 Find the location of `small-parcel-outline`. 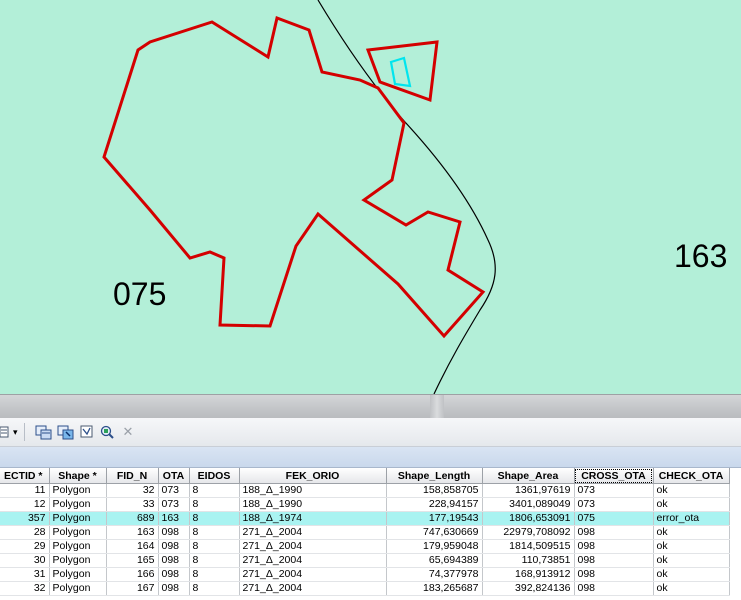

small-parcel-outline is located at coordinates (402, 71).